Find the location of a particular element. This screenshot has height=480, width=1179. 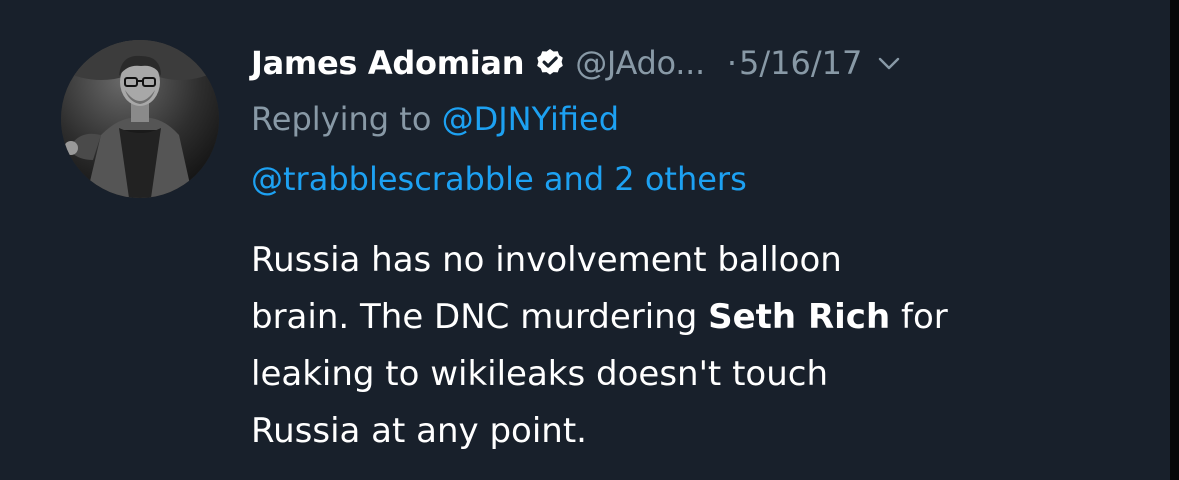

tweet-body-text: for is located at coordinates (919, 317).